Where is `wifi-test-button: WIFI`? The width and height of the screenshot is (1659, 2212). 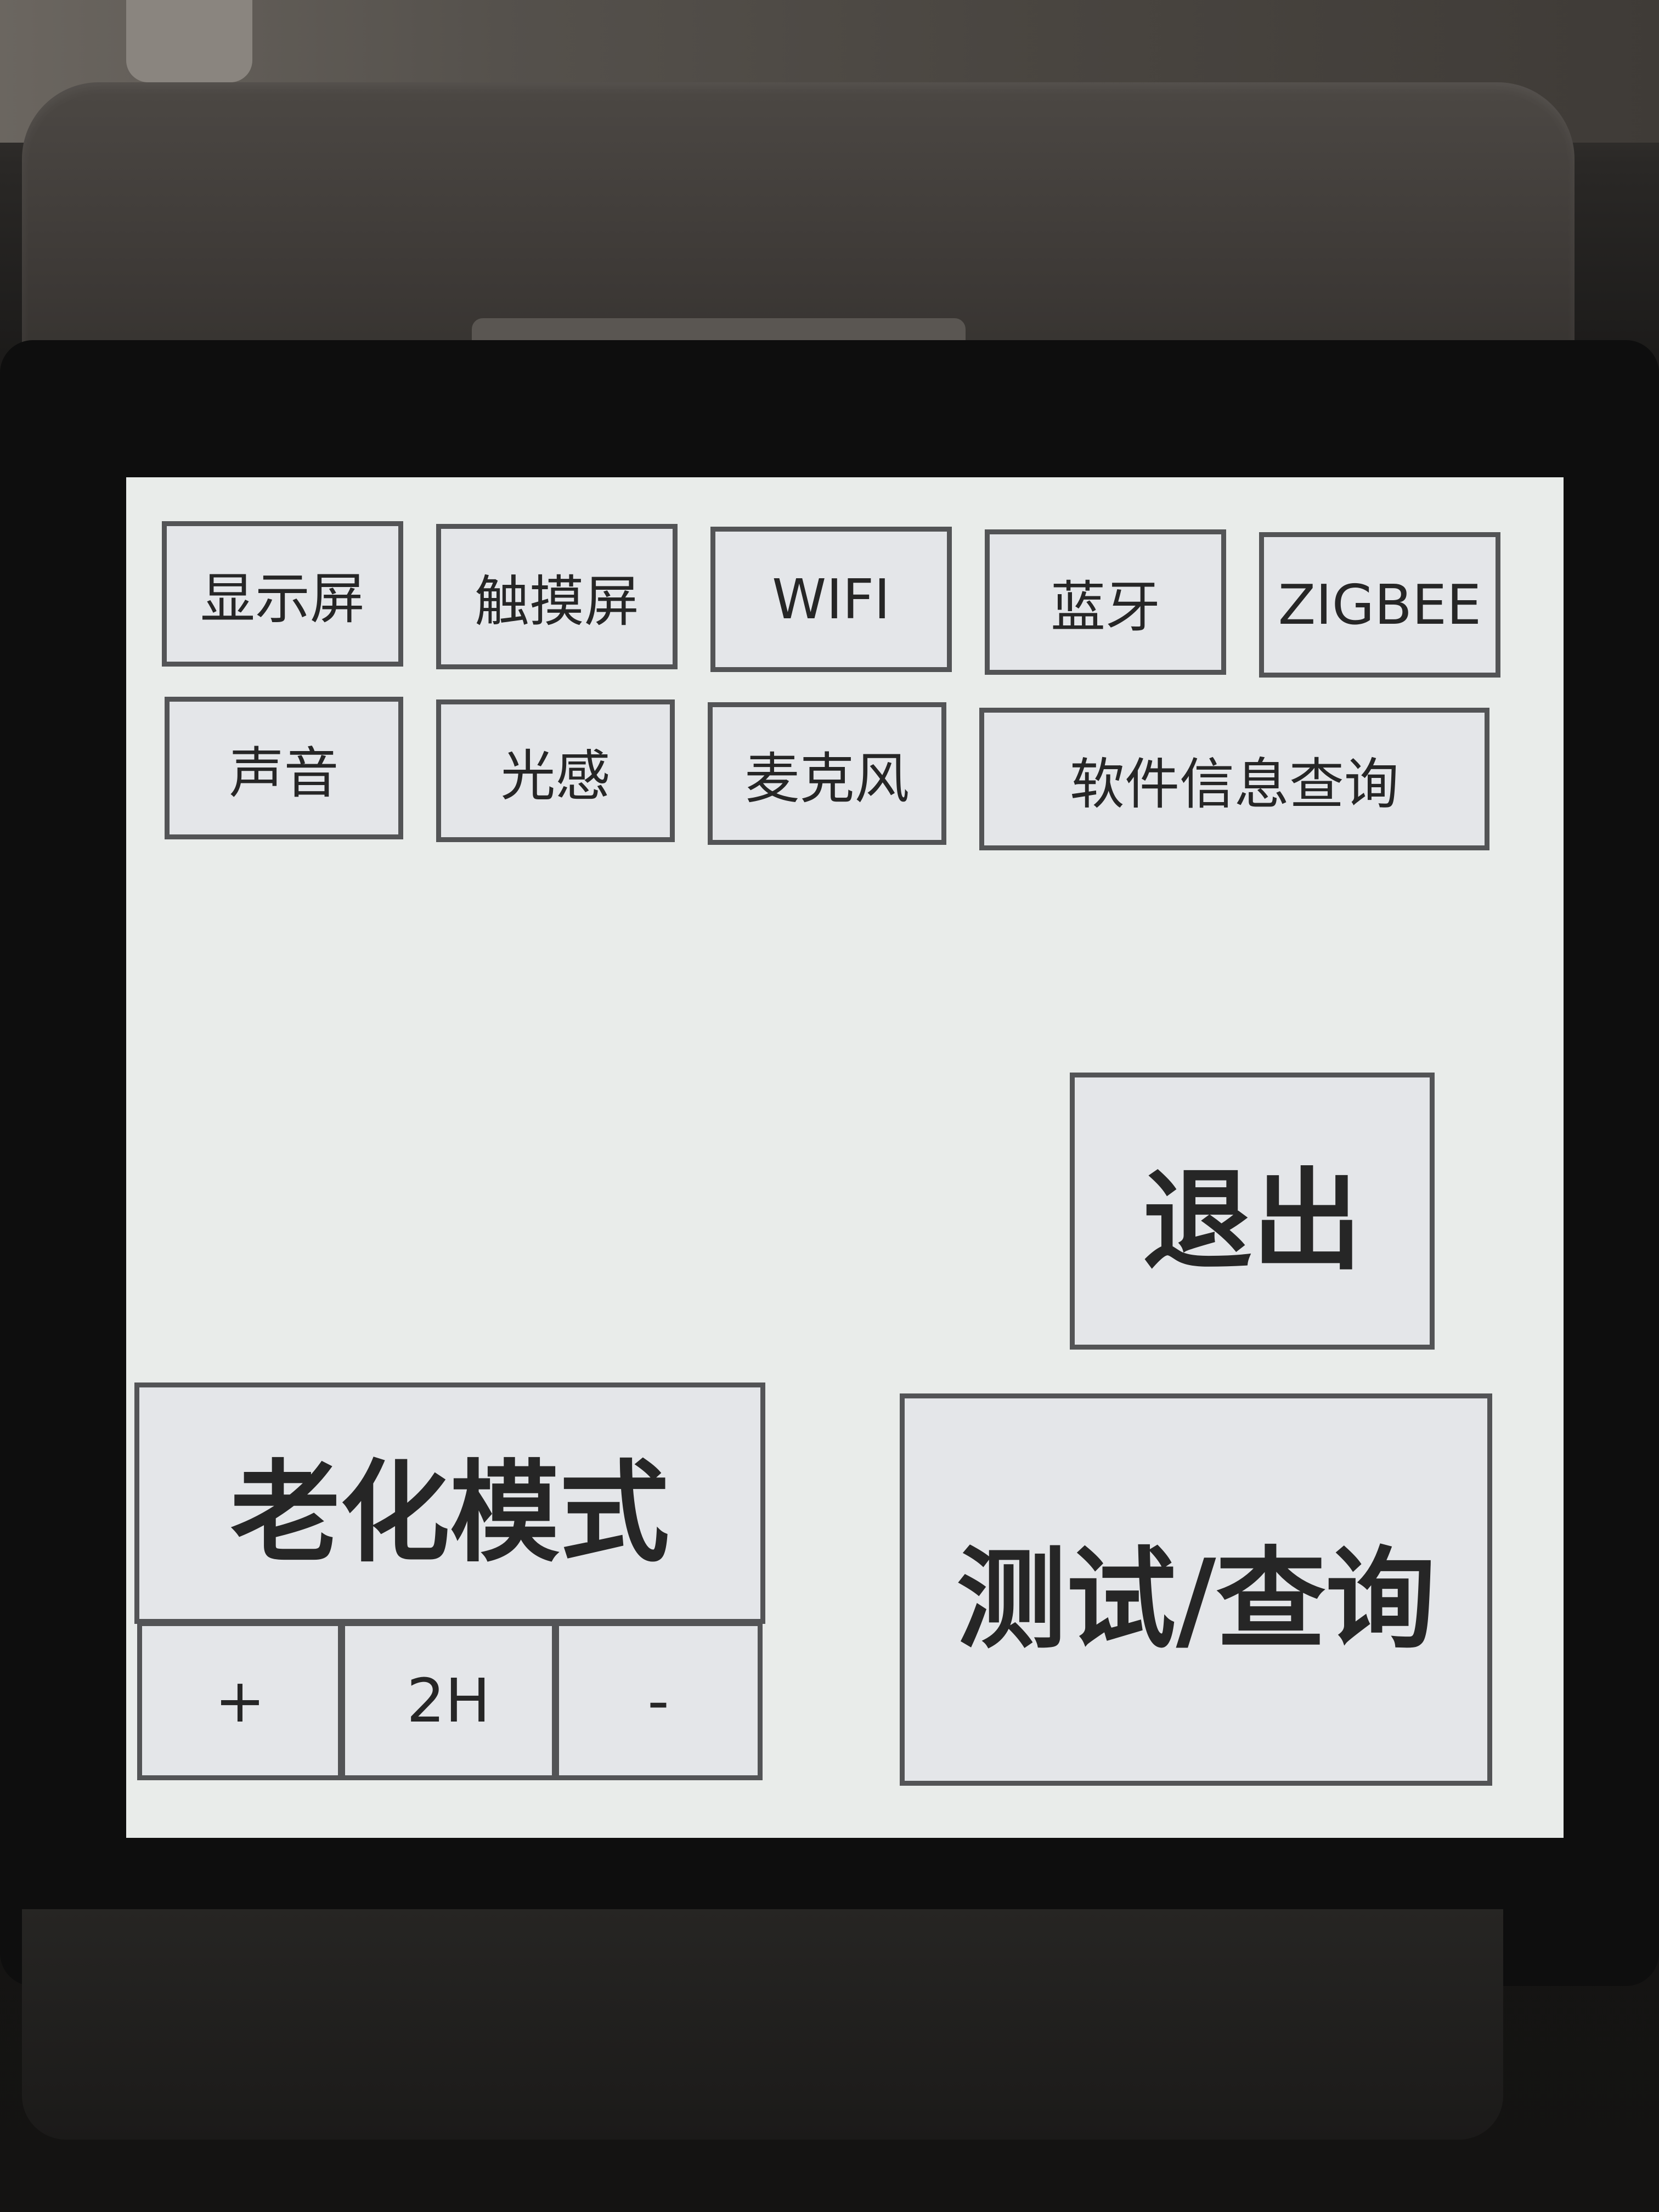
wifi-test-button: WIFI is located at coordinates (831, 599).